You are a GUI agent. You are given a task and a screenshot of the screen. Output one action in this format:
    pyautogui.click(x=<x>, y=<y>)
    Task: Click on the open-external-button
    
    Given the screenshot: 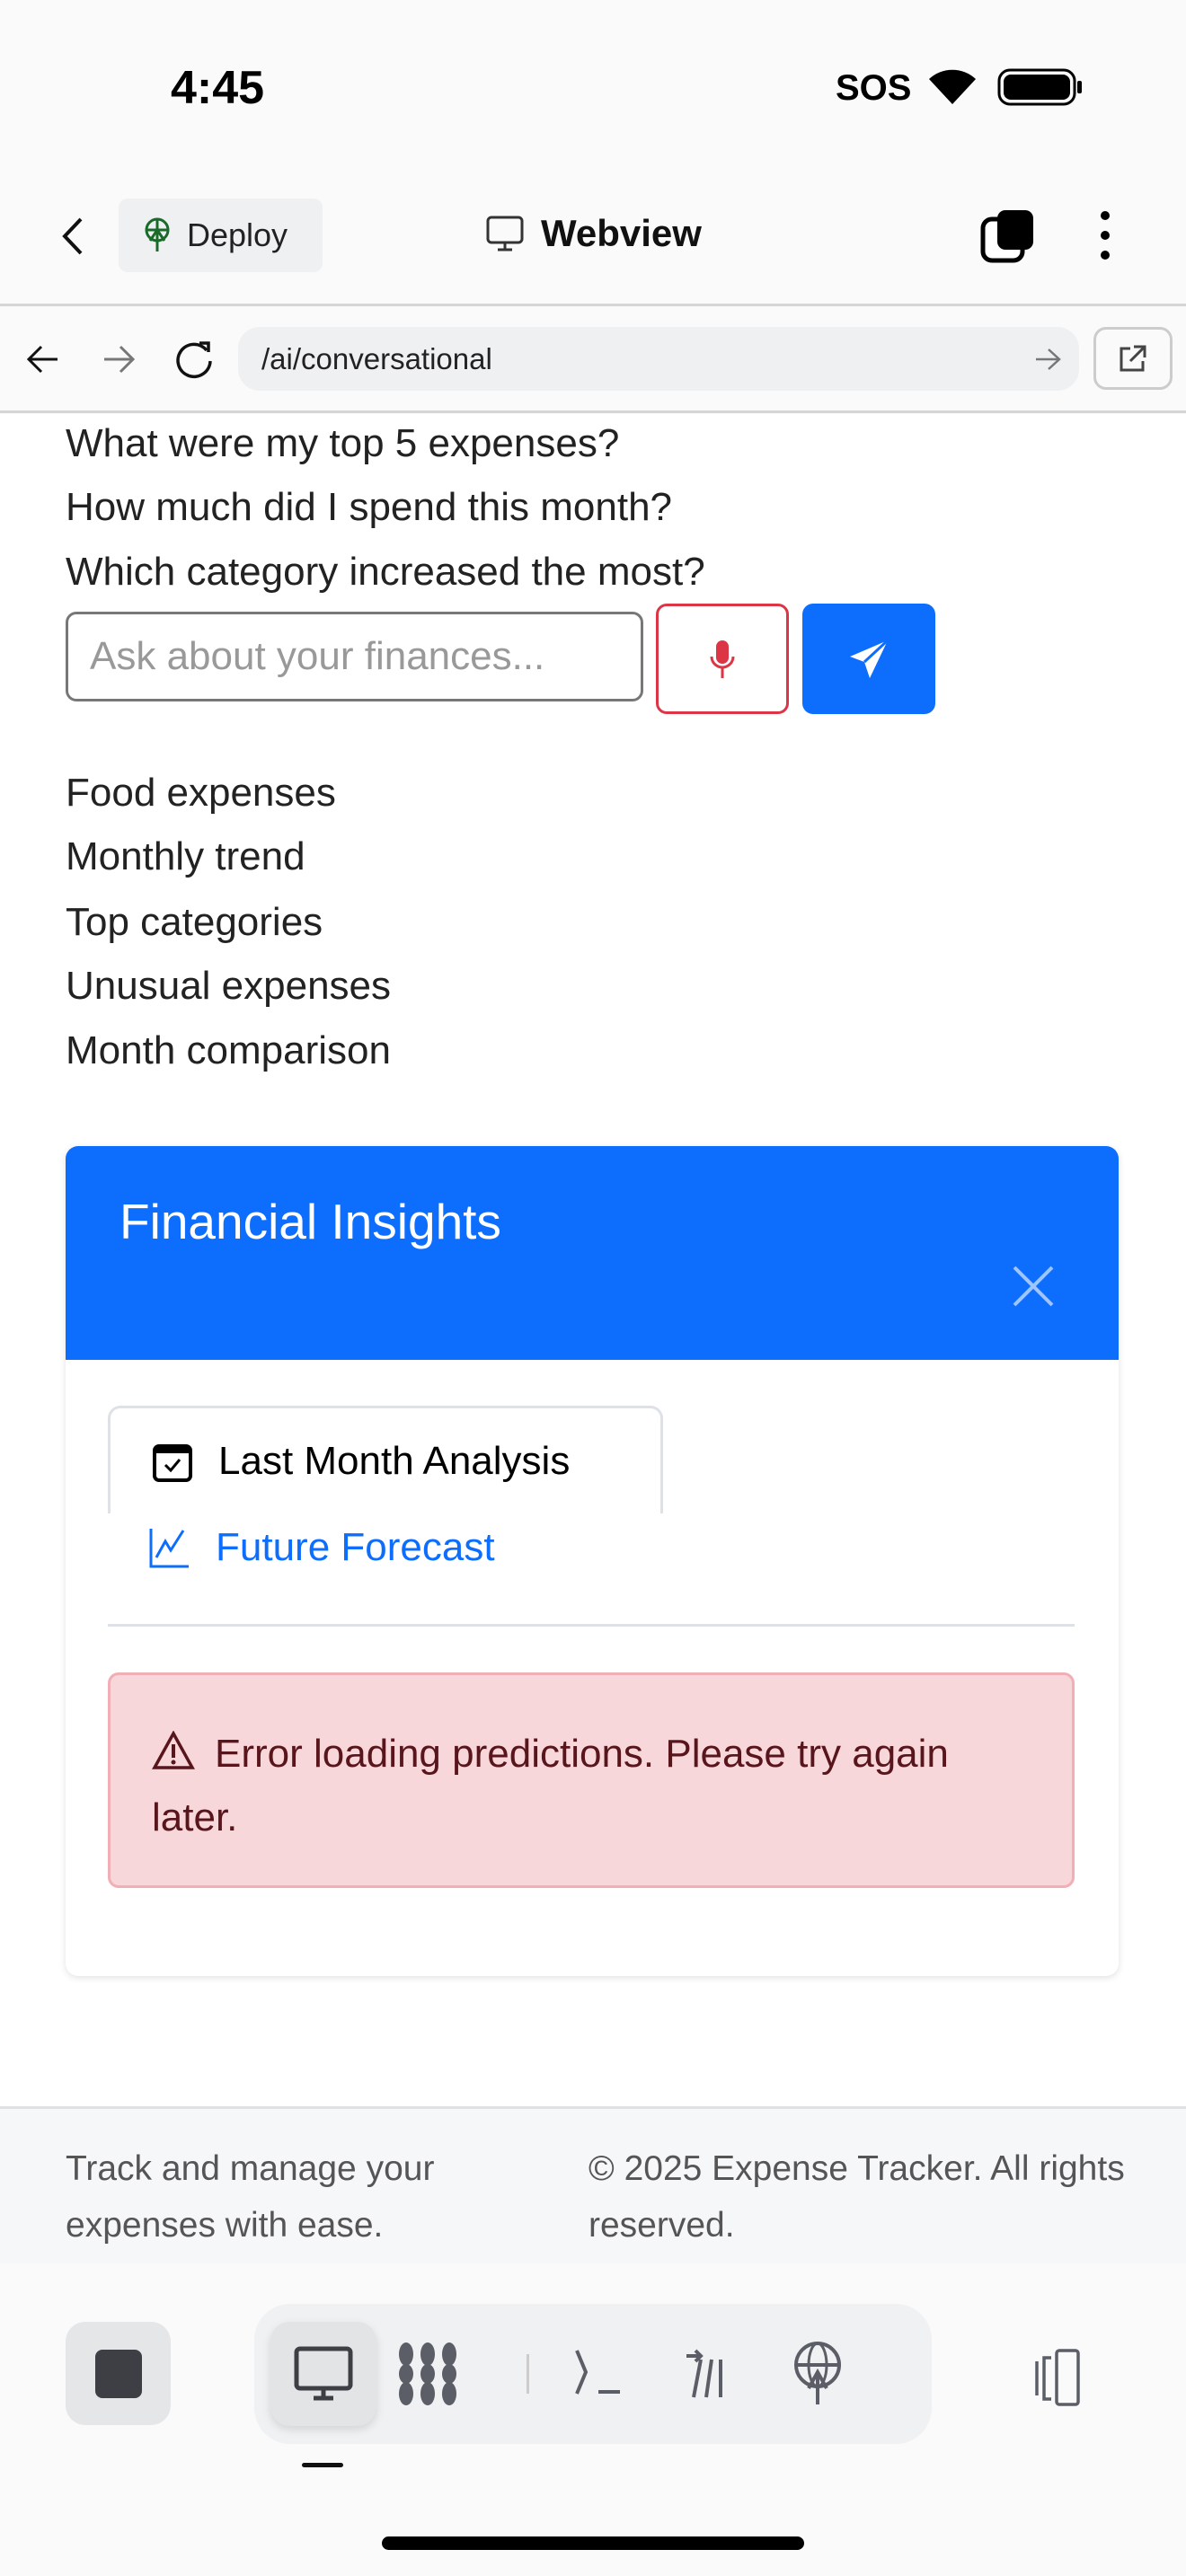 What is the action you would take?
    pyautogui.click(x=1133, y=358)
    